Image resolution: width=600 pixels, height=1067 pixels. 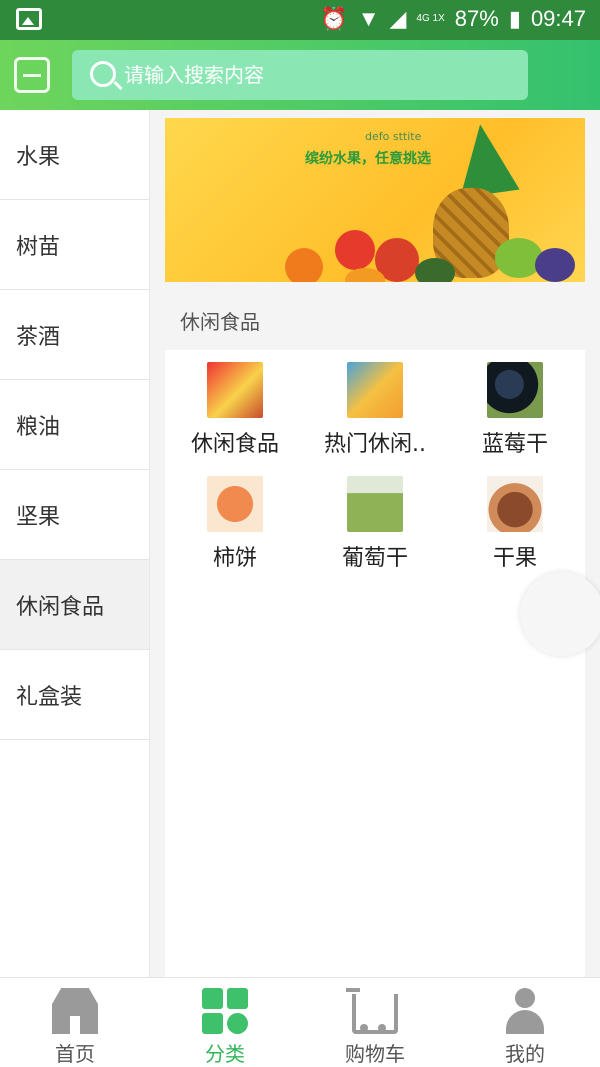 What do you see at coordinates (74, 155) in the screenshot?
I see `sidebar-item-fruit: 水果` at bounding box center [74, 155].